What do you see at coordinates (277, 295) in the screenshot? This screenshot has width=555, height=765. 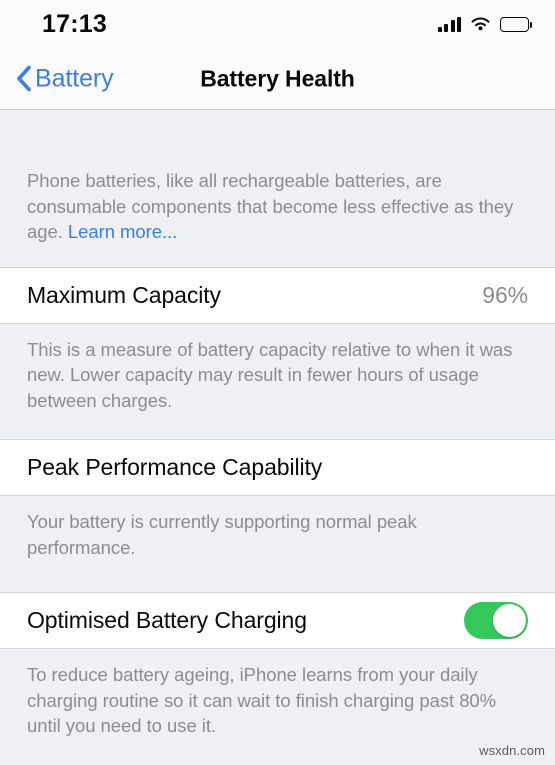 I see `maximum-capacity-row: Maximum Capacity 96%` at bounding box center [277, 295].